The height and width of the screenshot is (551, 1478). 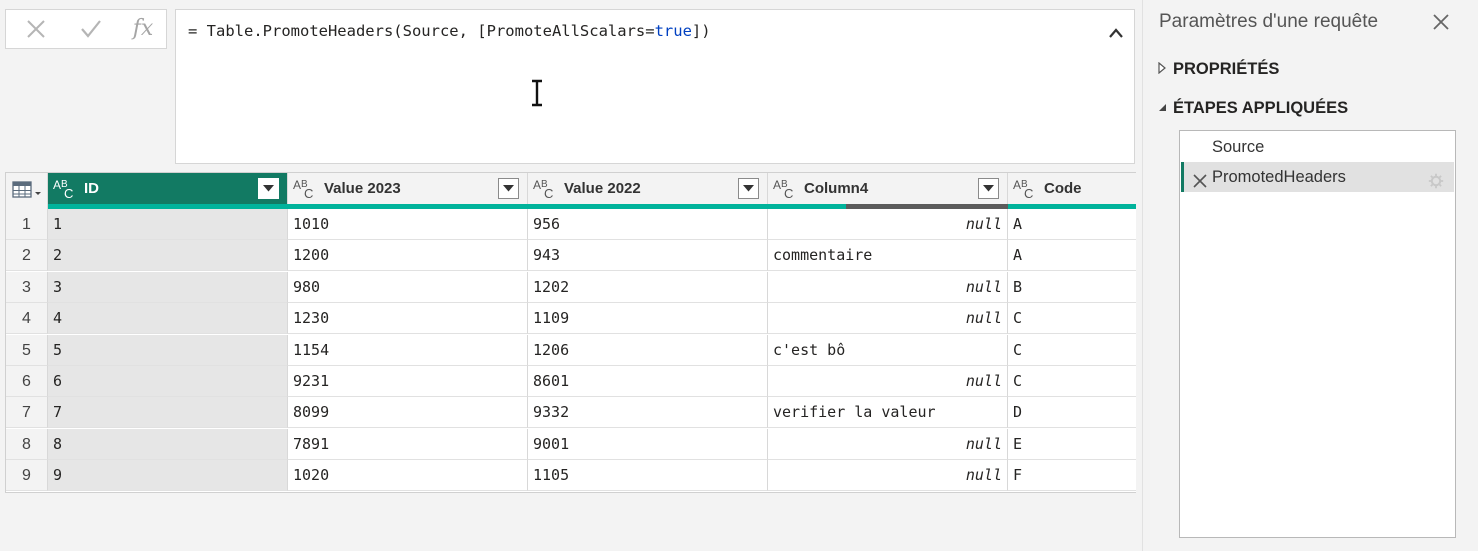 What do you see at coordinates (888, 412) in the screenshot?
I see `table-cell: verifier la valeur` at bounding box center [888, 412].